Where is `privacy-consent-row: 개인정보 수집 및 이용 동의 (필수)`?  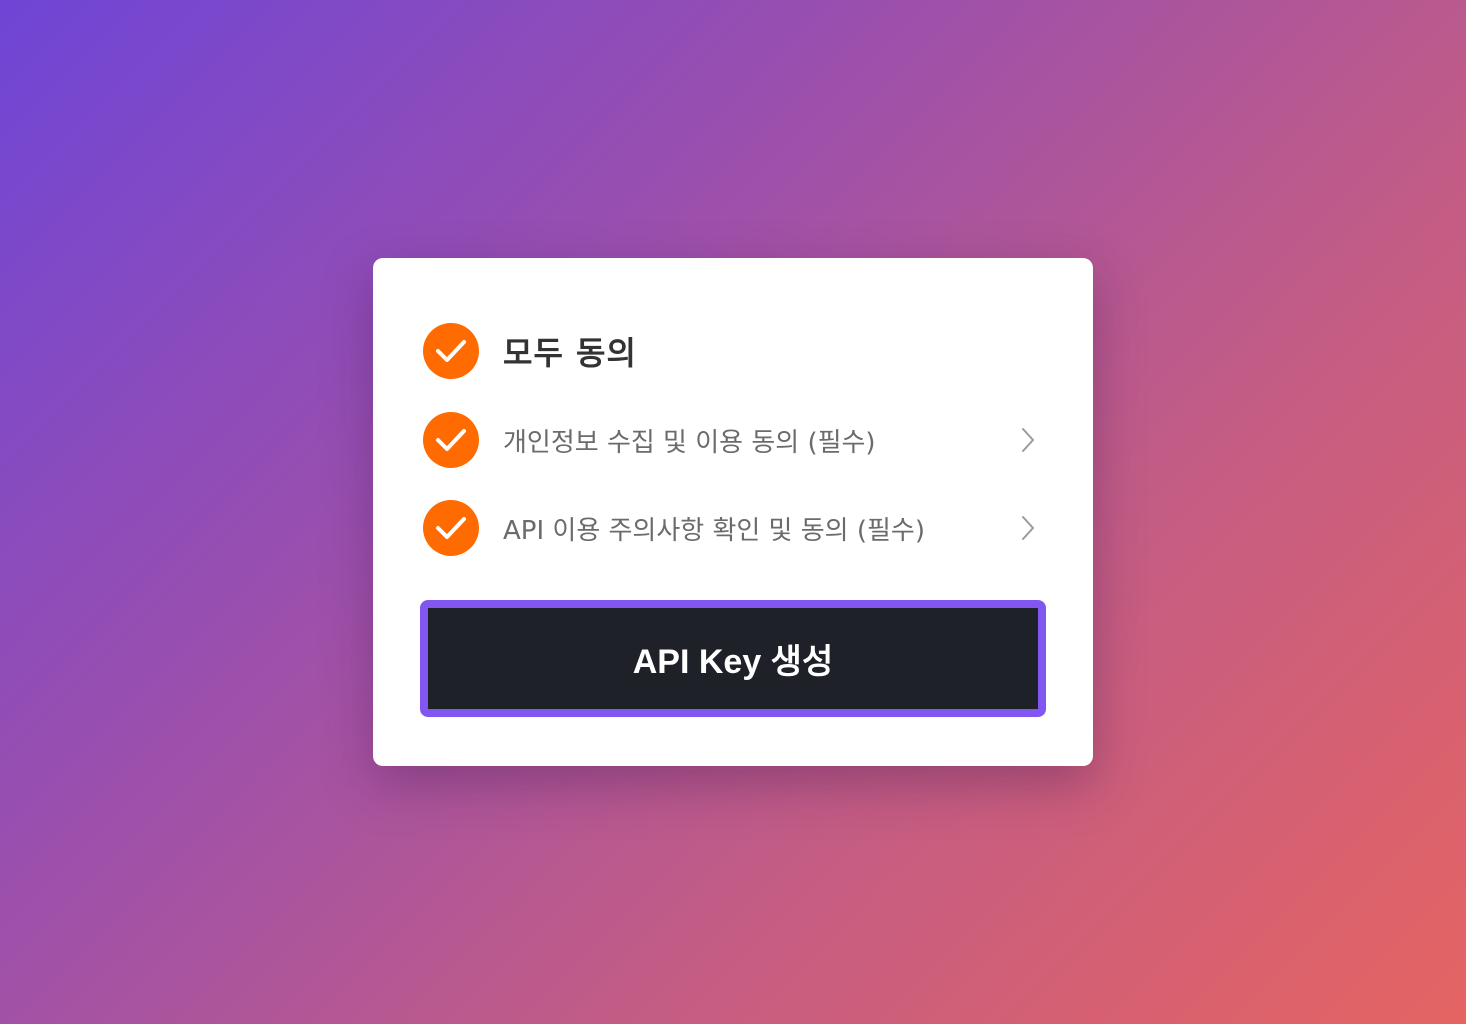
privacy-consent-row: 개인정보 수집 및 이용 동의 (필수) is located at coordinates (733, 440).